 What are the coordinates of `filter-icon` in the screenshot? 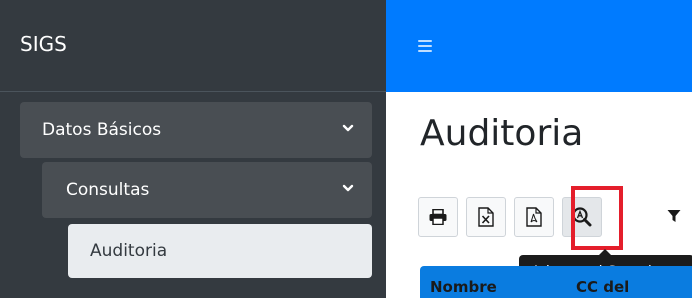 It's located at (674, 217).